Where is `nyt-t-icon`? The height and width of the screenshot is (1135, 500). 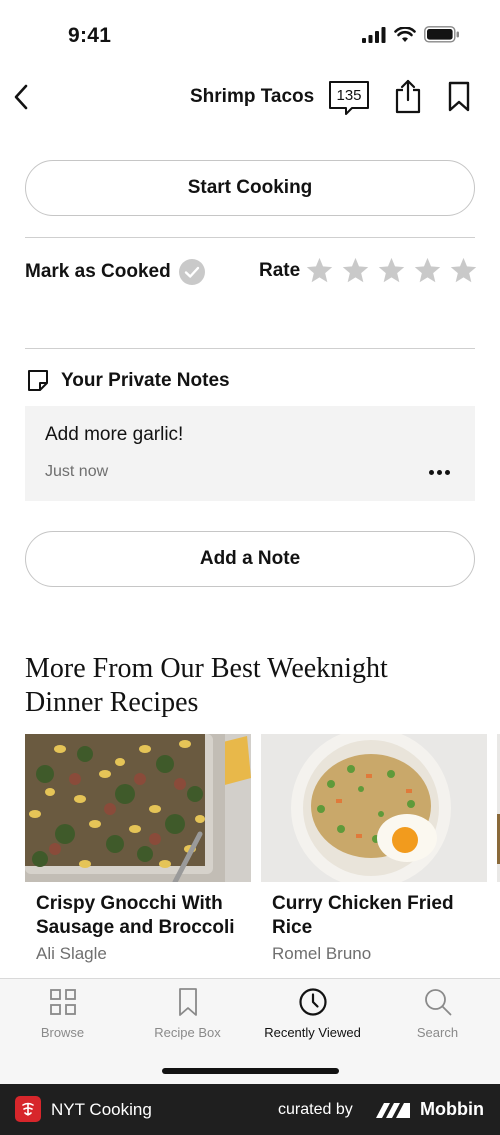 nyt-t-icon is located at coordinates (28, 1109).